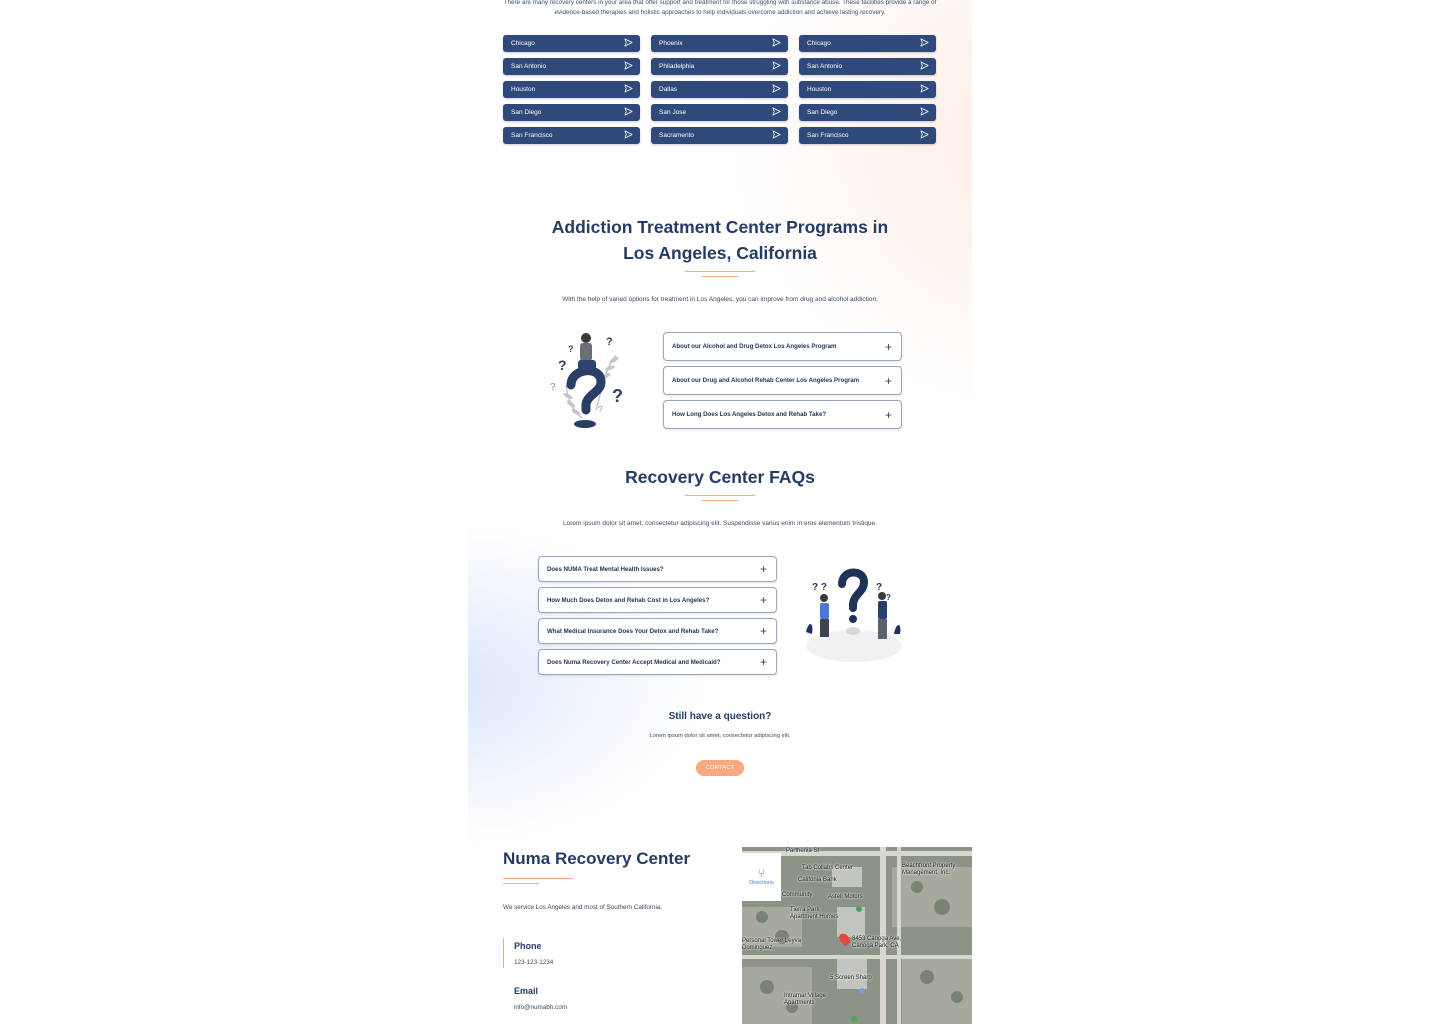 The width and height of the screenshot is (1440, 1024). I want to click on map-address-line2: Canoga Park, CA, so click(875, 946).